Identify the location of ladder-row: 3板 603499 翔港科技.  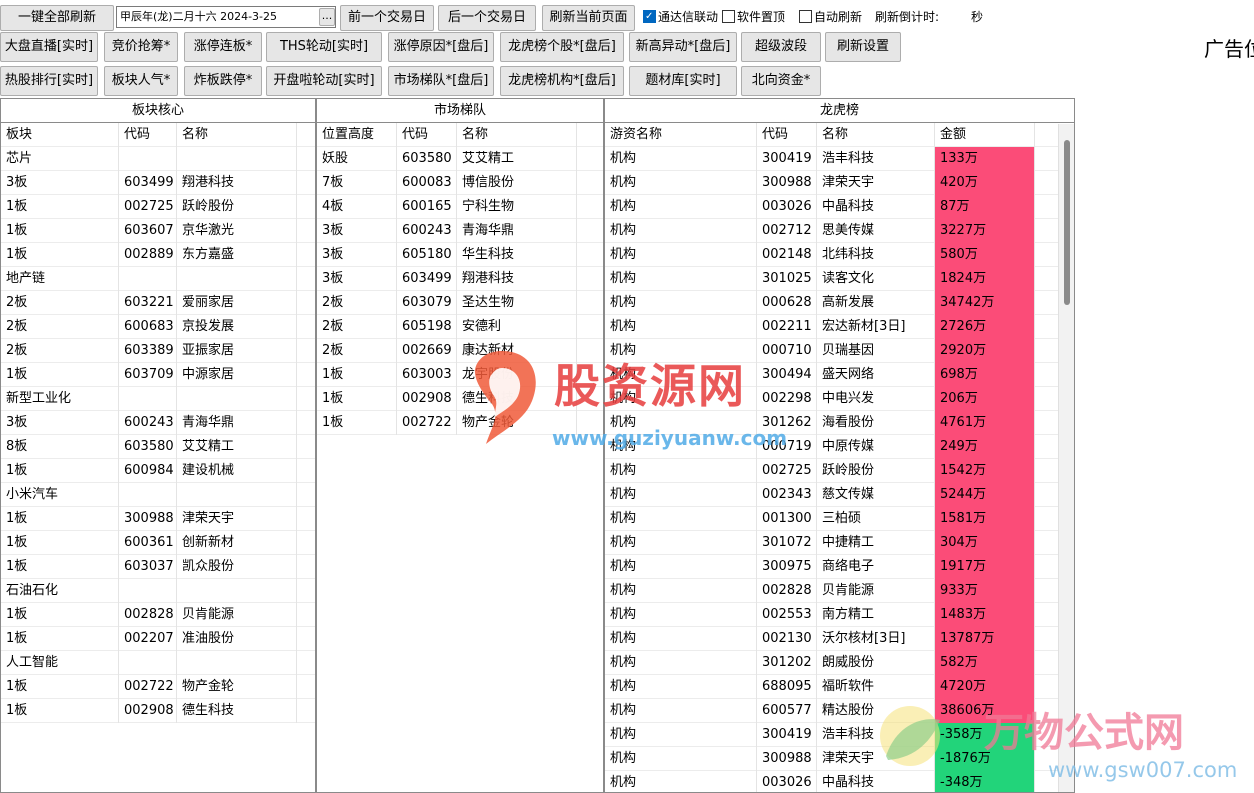
(460, 279).